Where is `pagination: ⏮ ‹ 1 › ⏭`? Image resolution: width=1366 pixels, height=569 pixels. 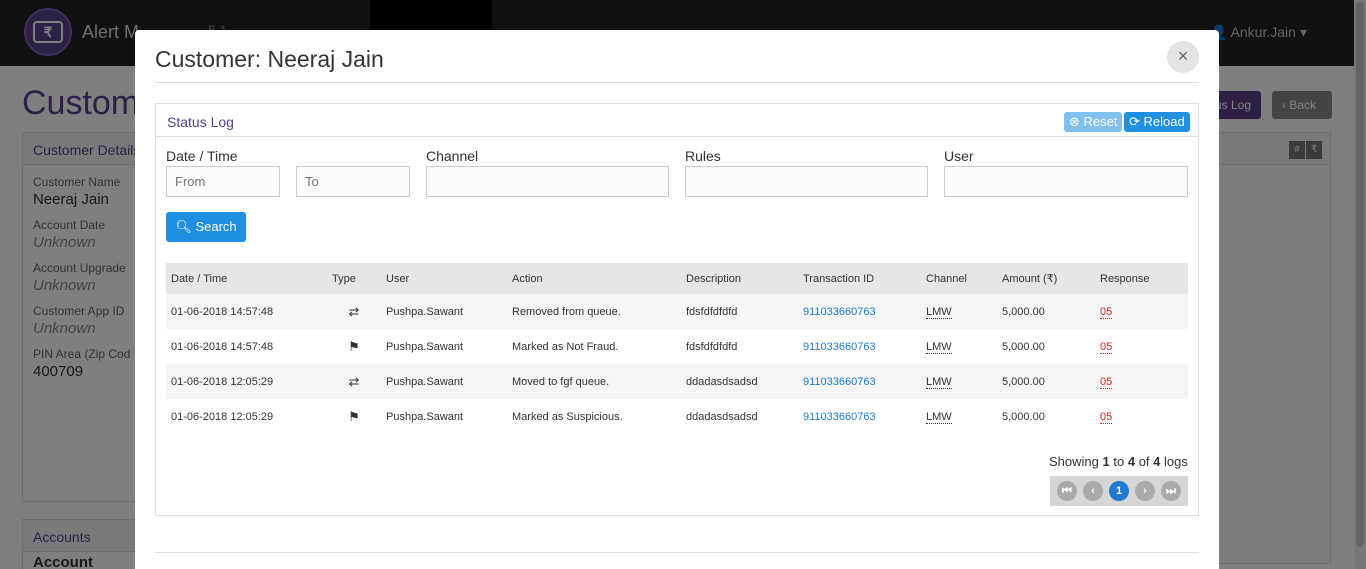
pagination: ⏮ ‹ 1 › ⏭ is located at coordinates (1119, 491).